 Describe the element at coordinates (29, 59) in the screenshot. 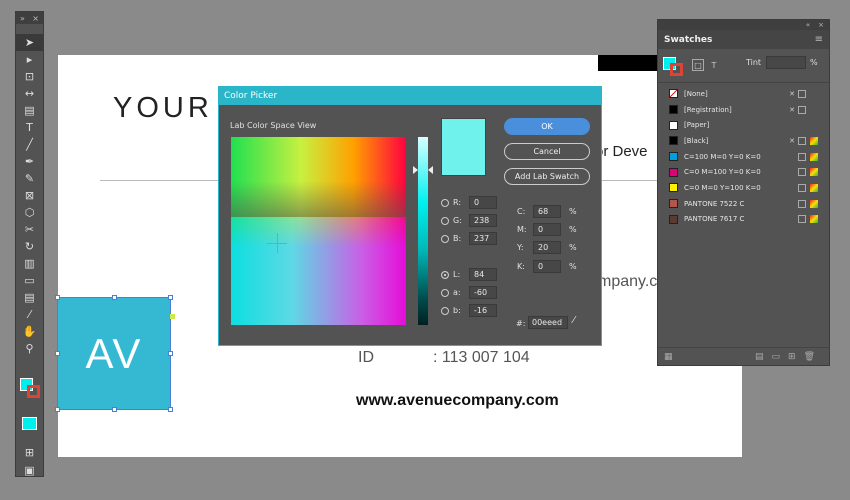

I see `direct-selection-tool-icon: ▸` at that location.